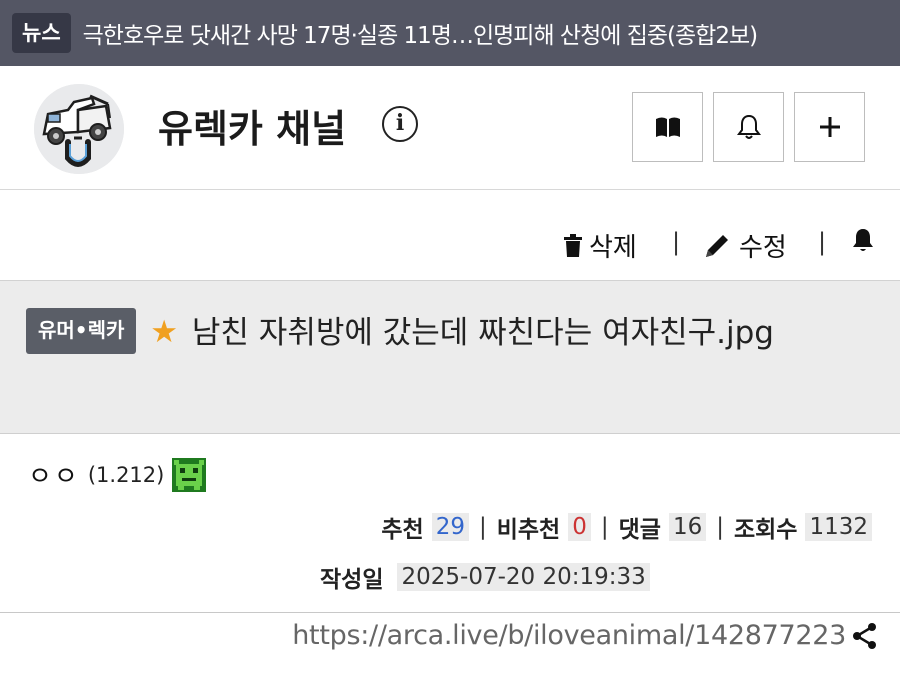  I want to click on downvote-count: 0, so click(579, 527).